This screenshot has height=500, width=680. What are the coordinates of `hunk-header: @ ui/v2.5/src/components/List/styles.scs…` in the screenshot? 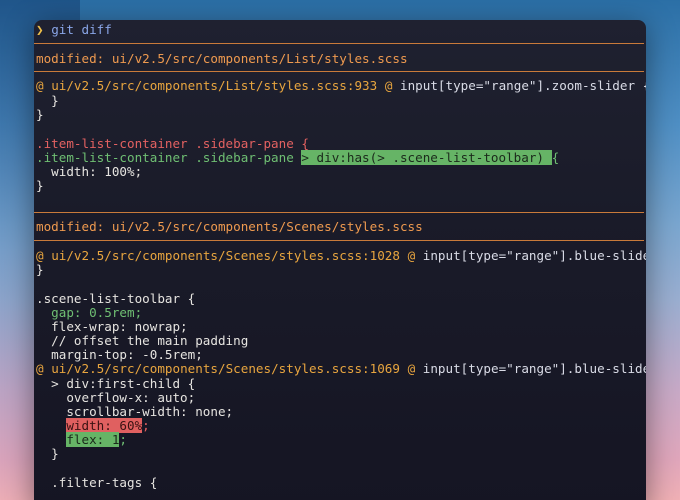 It's located at (341, 85).